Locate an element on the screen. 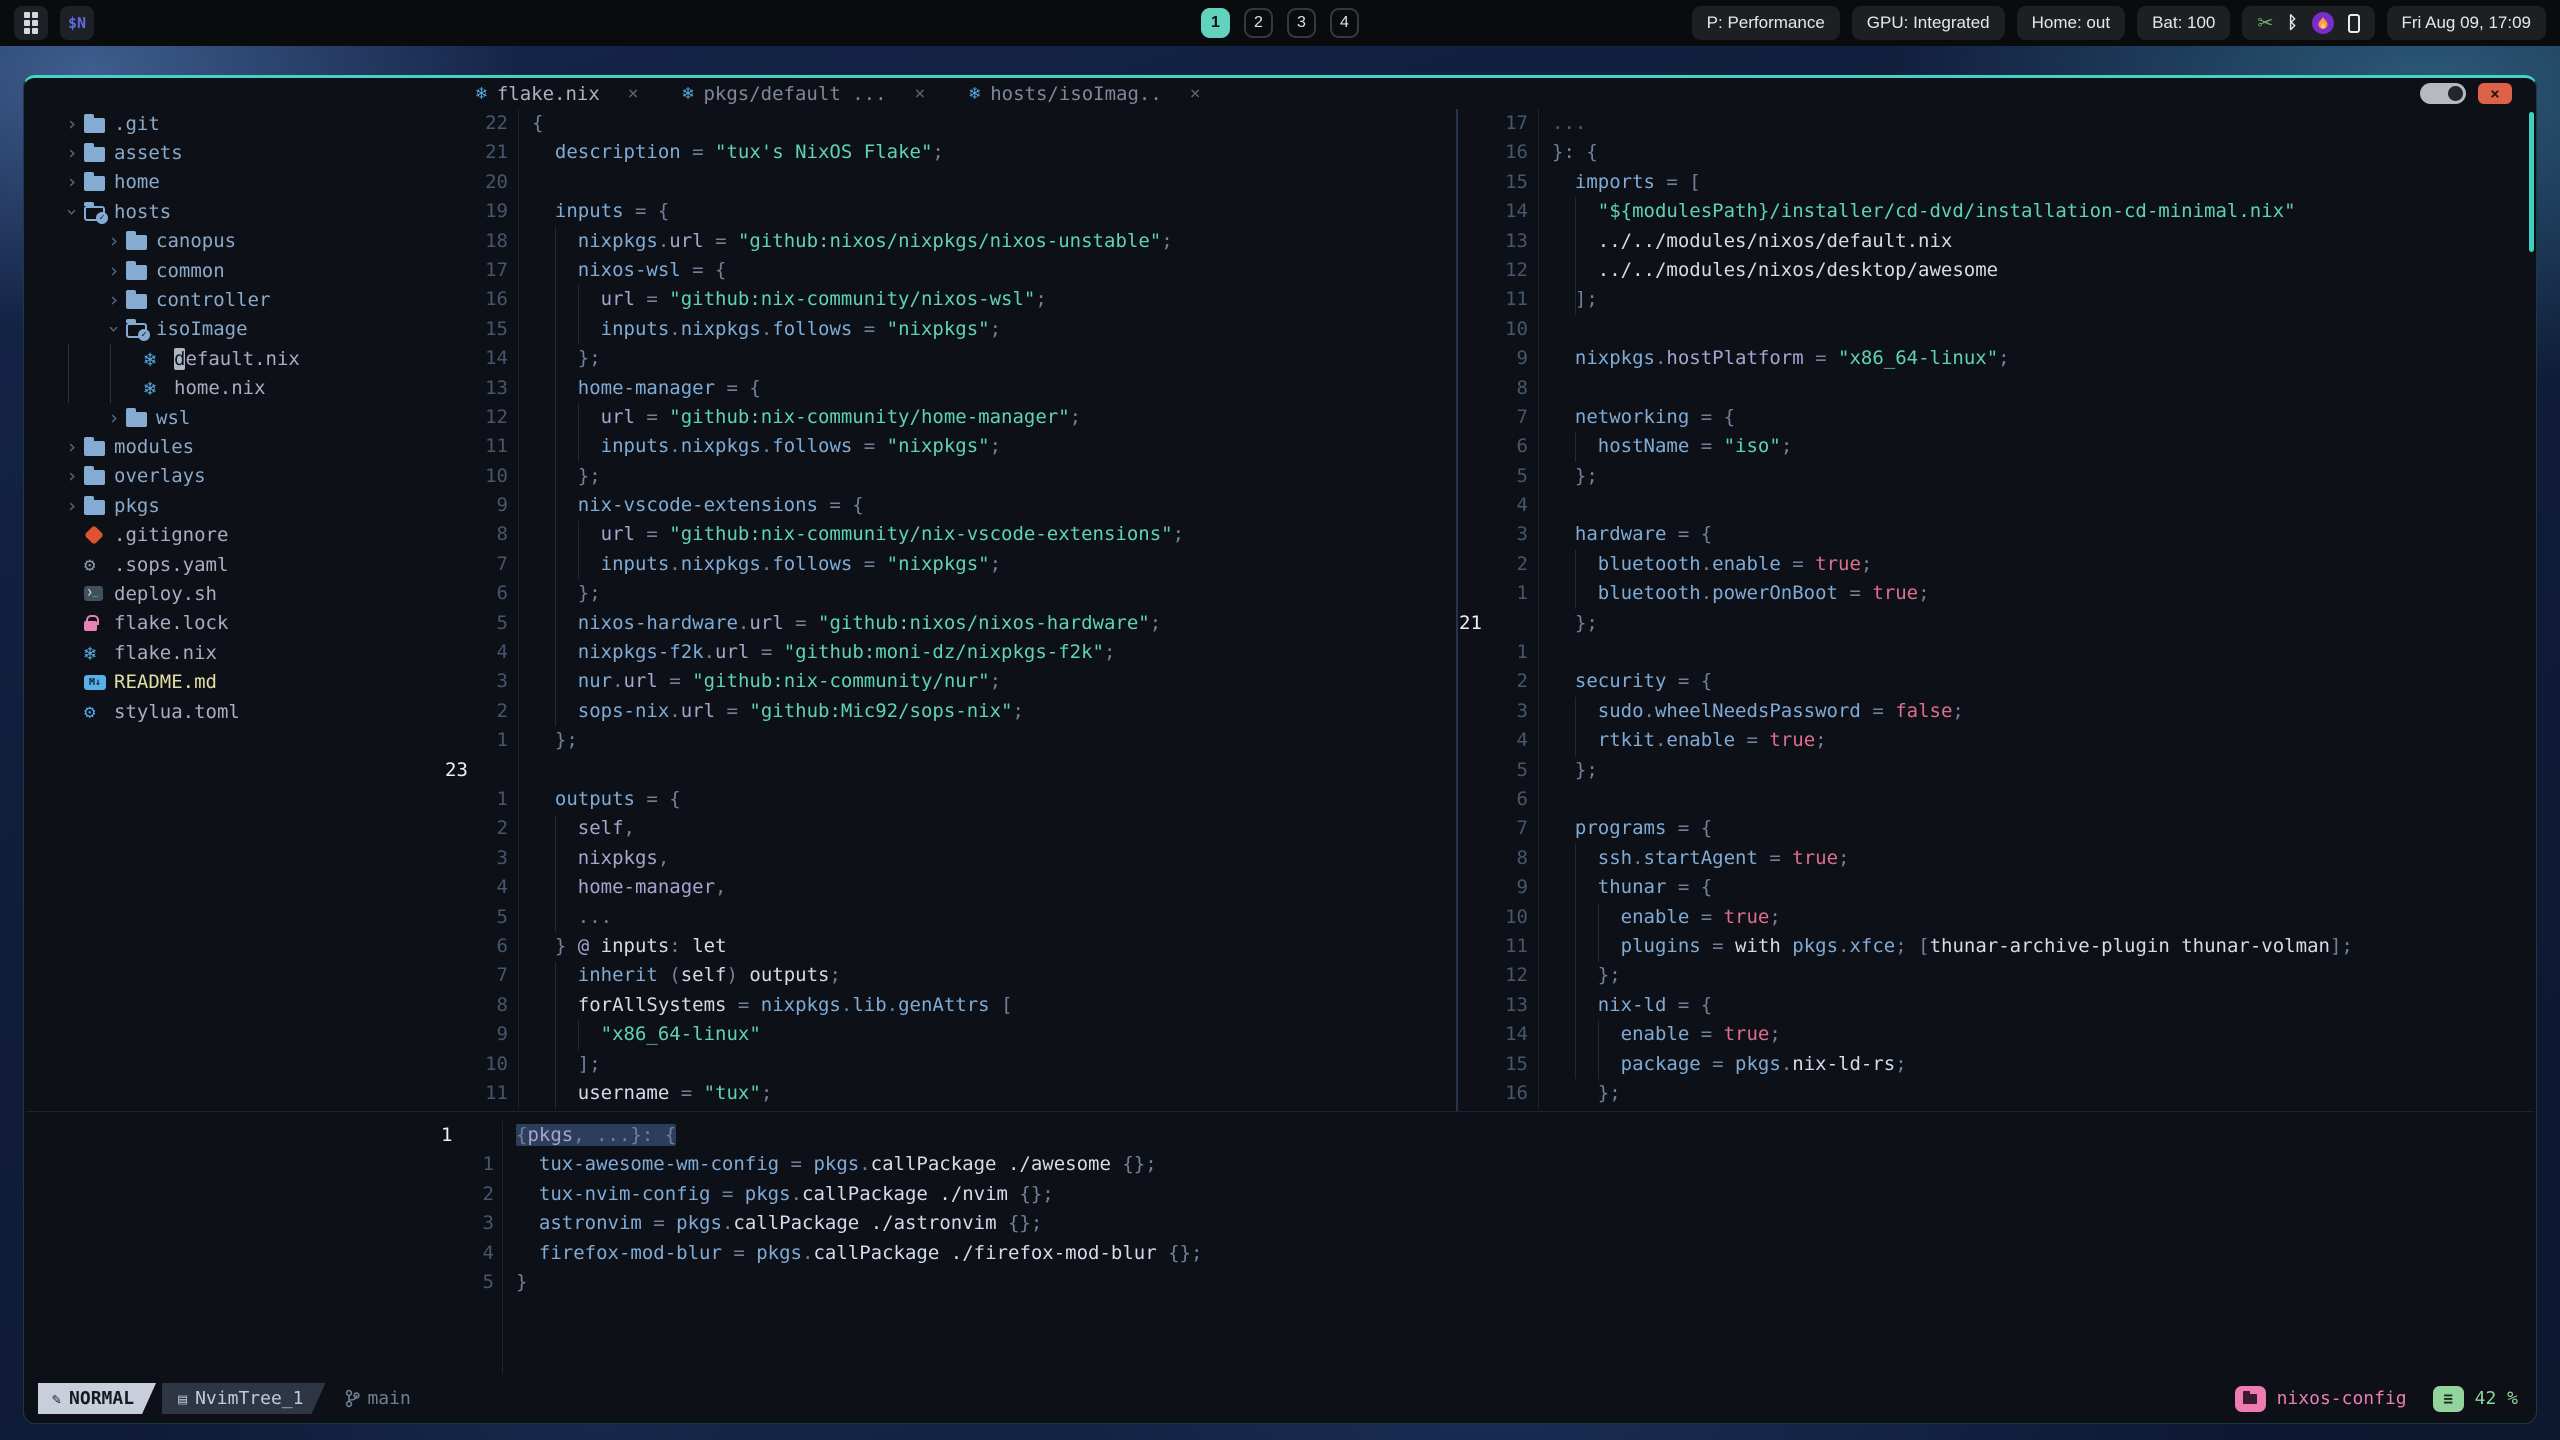 The image size is (2560, 1440). tree-item-deploy-sh: ❯_ deploy.sh is located at coordinates (232, 593).